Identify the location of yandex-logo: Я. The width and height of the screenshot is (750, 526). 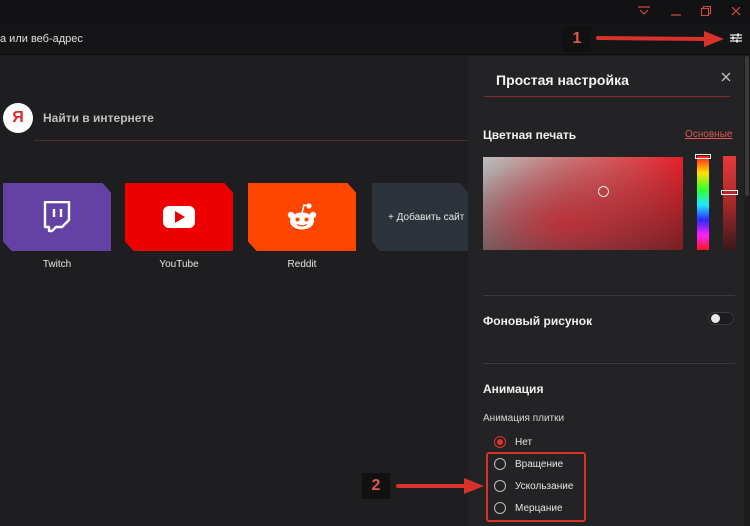
(18, 118).